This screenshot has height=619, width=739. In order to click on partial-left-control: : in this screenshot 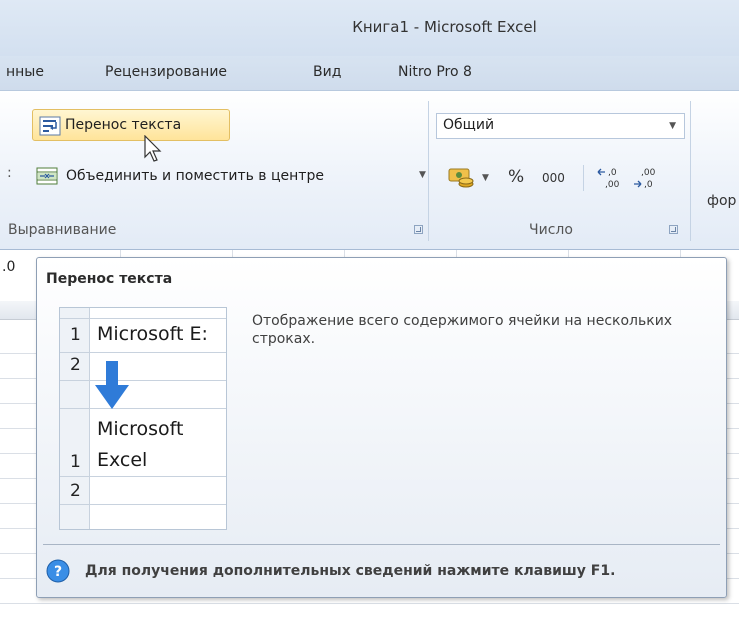, I will do `click(9, 173)`.